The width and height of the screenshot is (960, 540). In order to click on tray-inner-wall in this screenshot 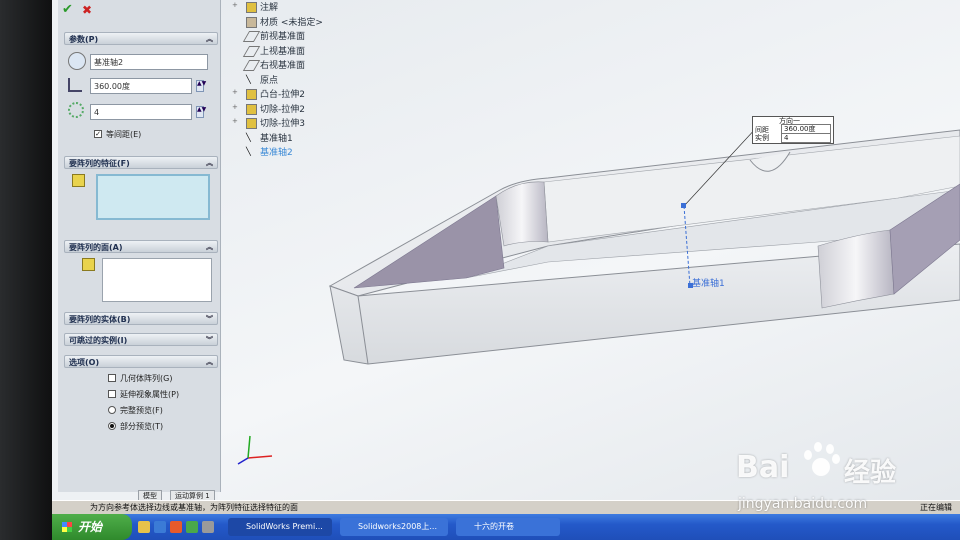, I will do `click(429, 242)`.